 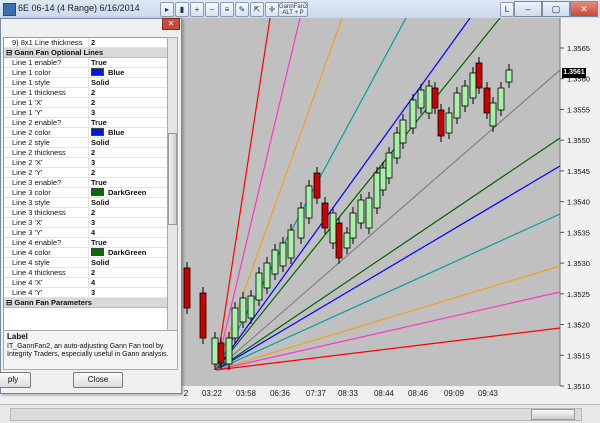 What do you see at coordinates (86, 193) in the screenshot?
I see `property-row: Line 3 color DarkGreen` at bounding box center [86, 193].